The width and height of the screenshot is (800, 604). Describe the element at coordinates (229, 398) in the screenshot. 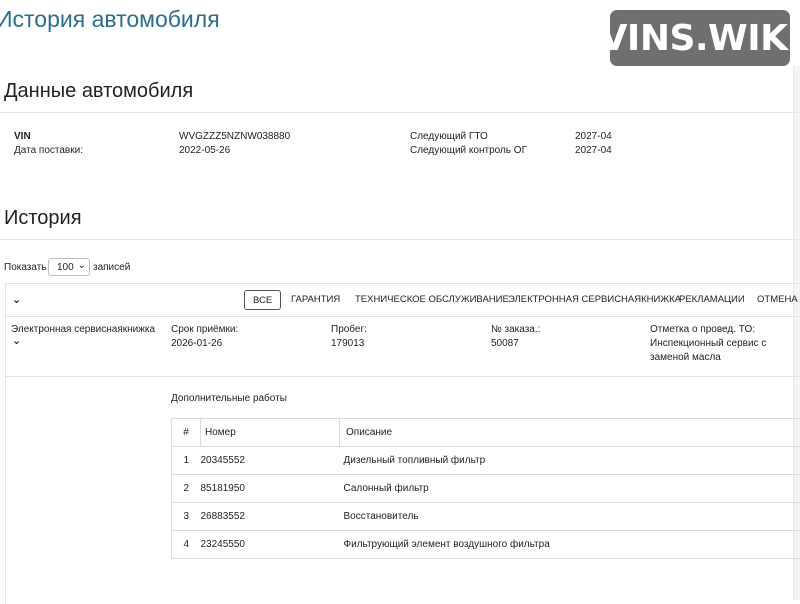

I see `extra-works-title: Дополнительные работы` at that location.